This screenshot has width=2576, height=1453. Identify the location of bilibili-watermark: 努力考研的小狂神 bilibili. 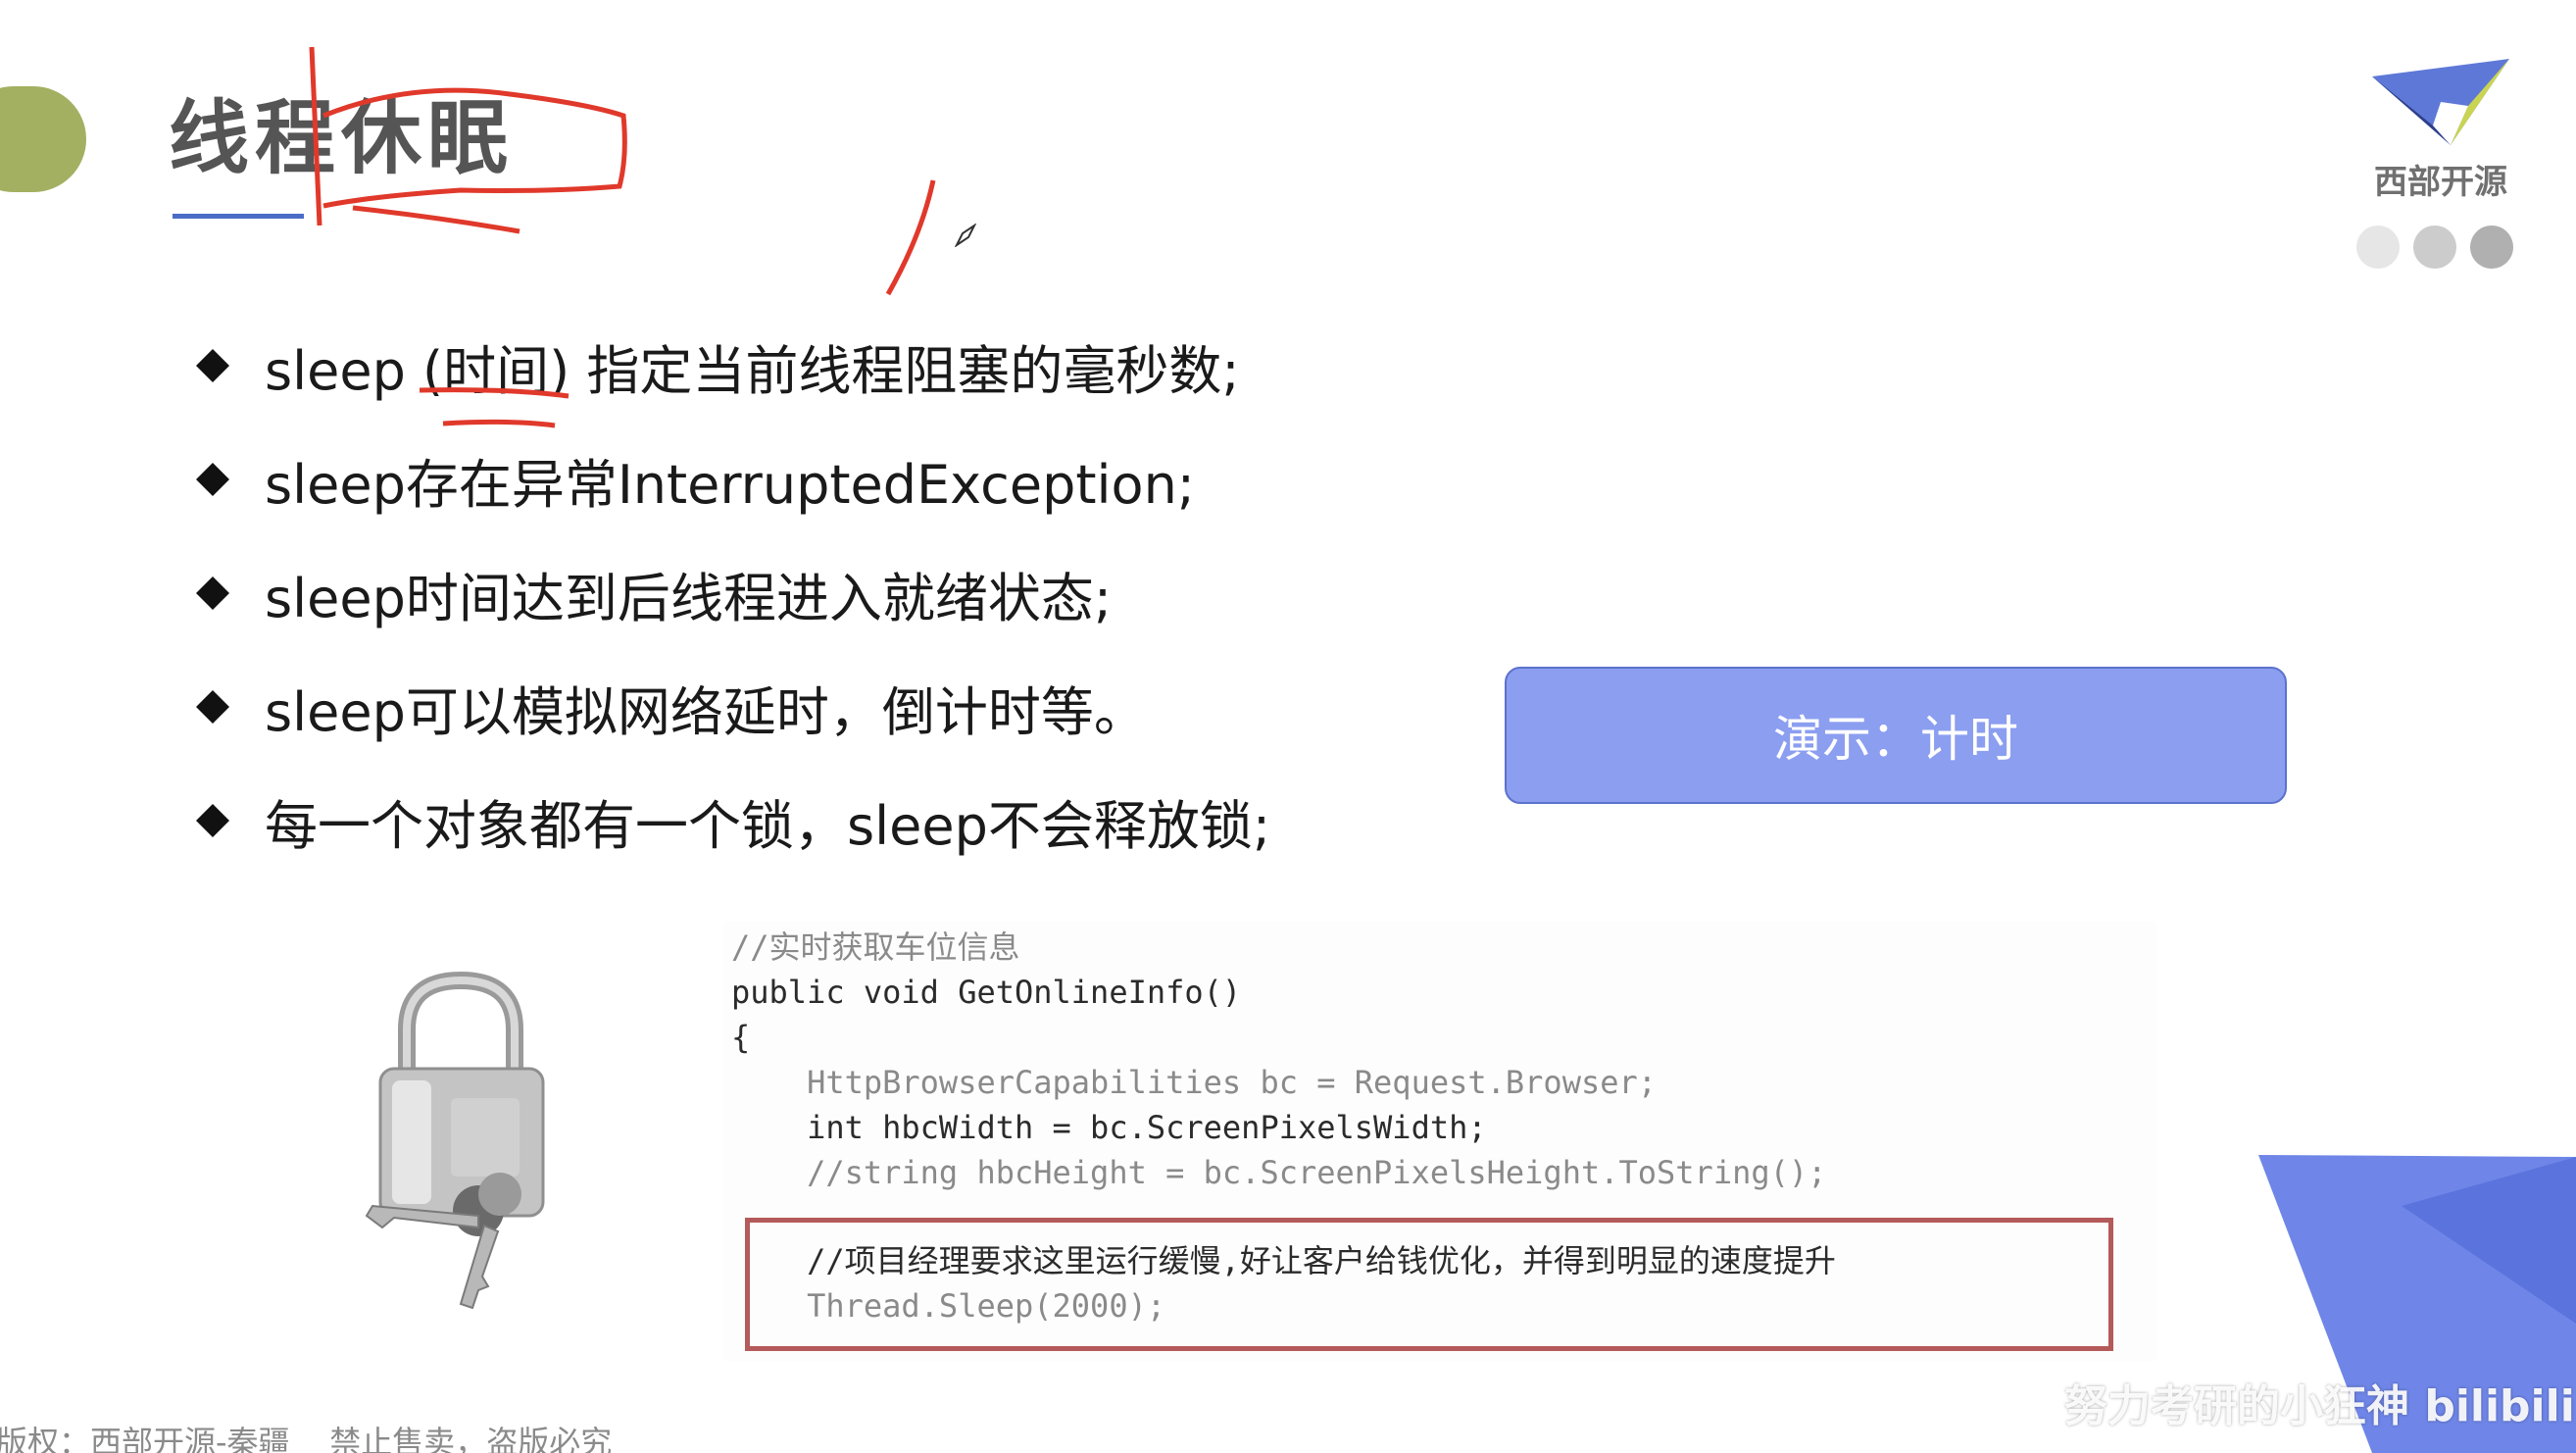
(2319, 1406).